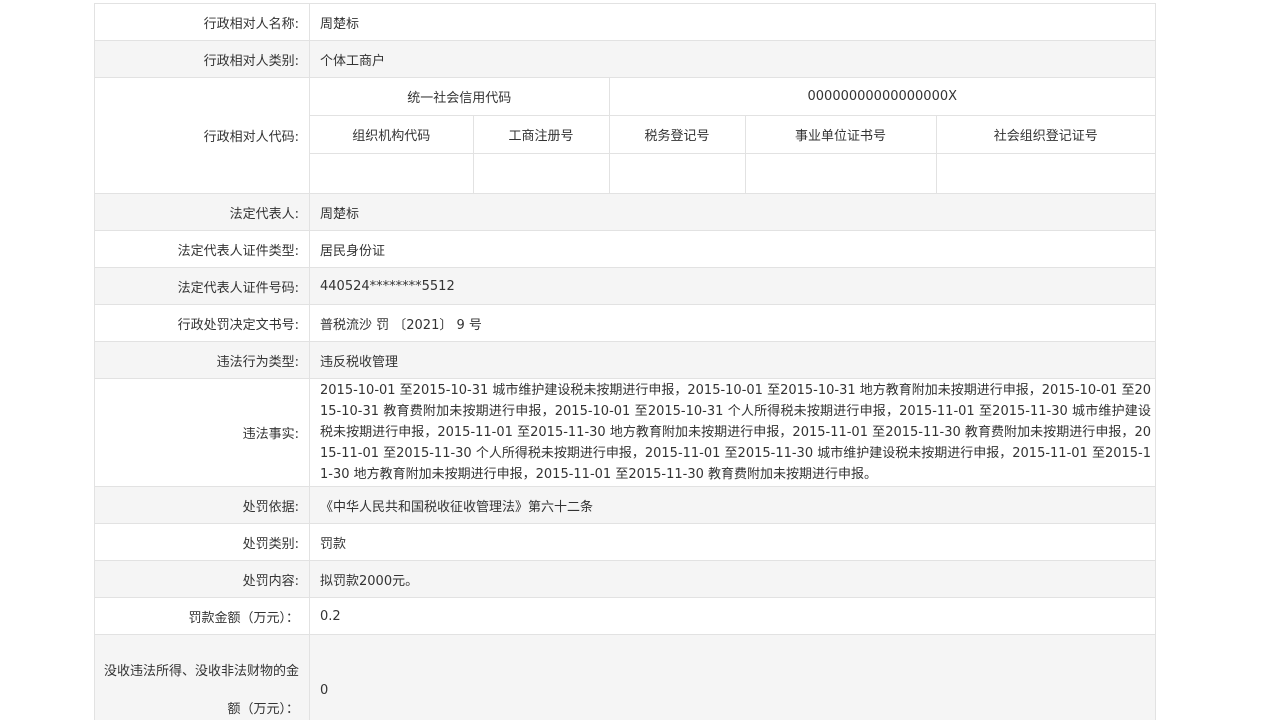 This screenshot has height=720, width=1280. I want to click on org-code-header: 组织机构代码, so click(392, 134).